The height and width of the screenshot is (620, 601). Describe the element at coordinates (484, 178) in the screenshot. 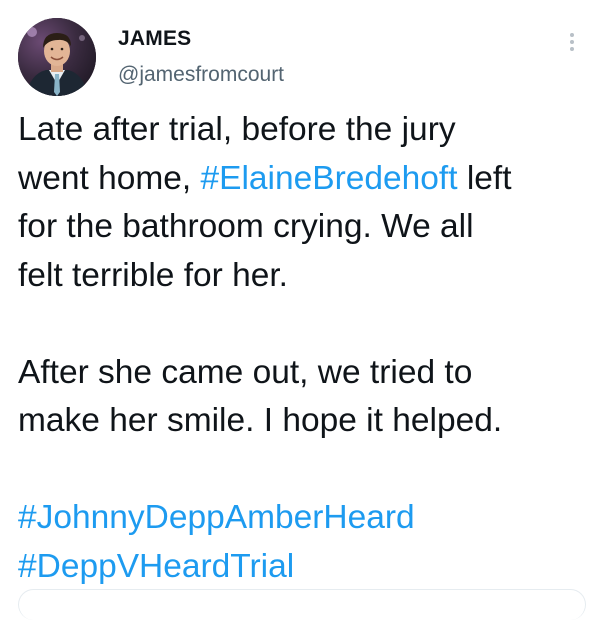

I see `tweet-text-segment: left` at that location.